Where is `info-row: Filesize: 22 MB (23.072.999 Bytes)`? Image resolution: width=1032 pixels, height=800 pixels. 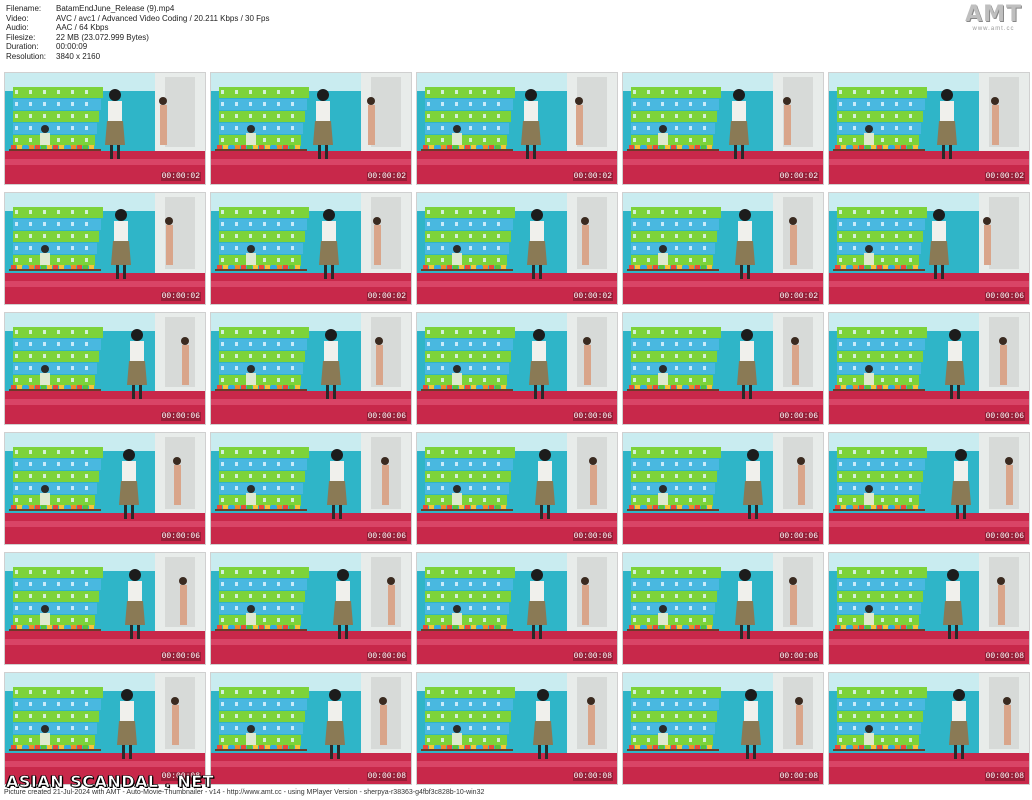
info-row: Filesize: 22 MB (23.072.999 Bytes) is located at coordinates (137, 38).